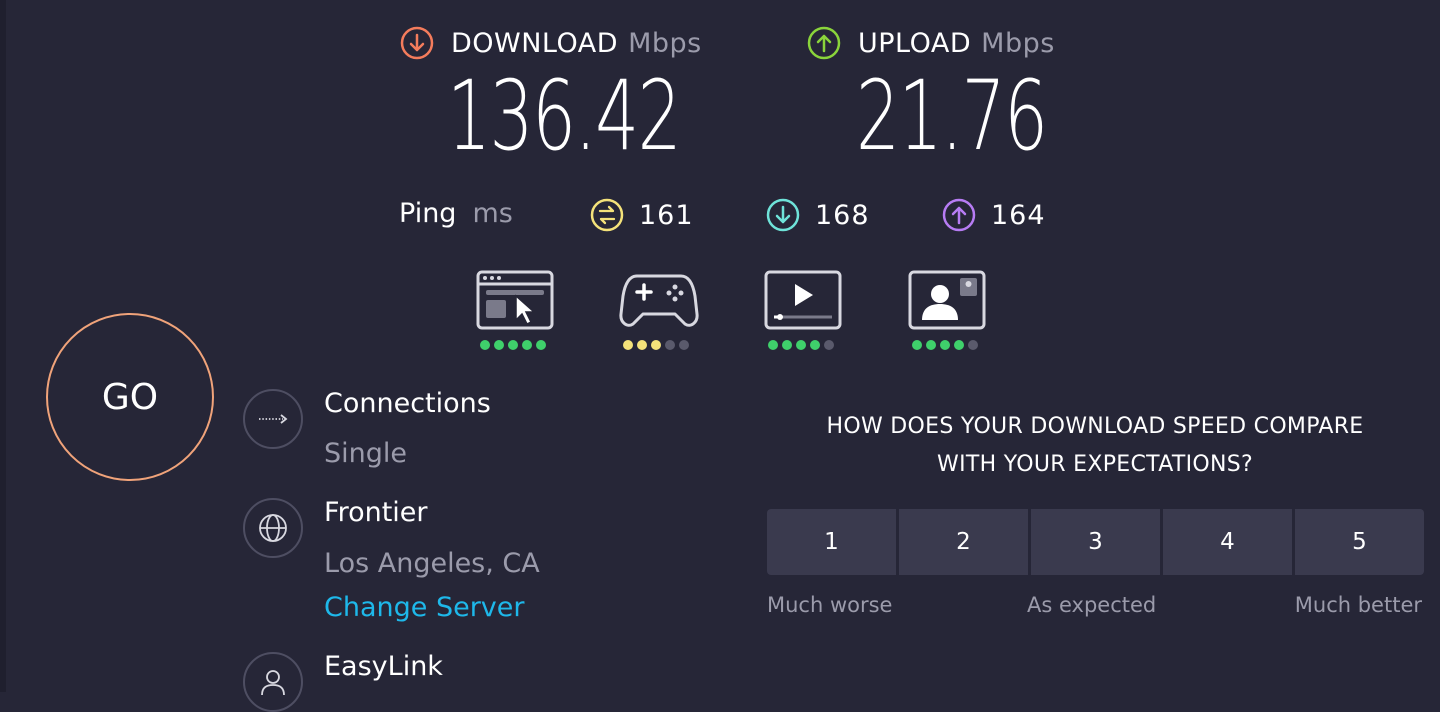 This screenshot has height=712, width=1440. I want to click on rating-option-5: 5, so click(1359, 542).